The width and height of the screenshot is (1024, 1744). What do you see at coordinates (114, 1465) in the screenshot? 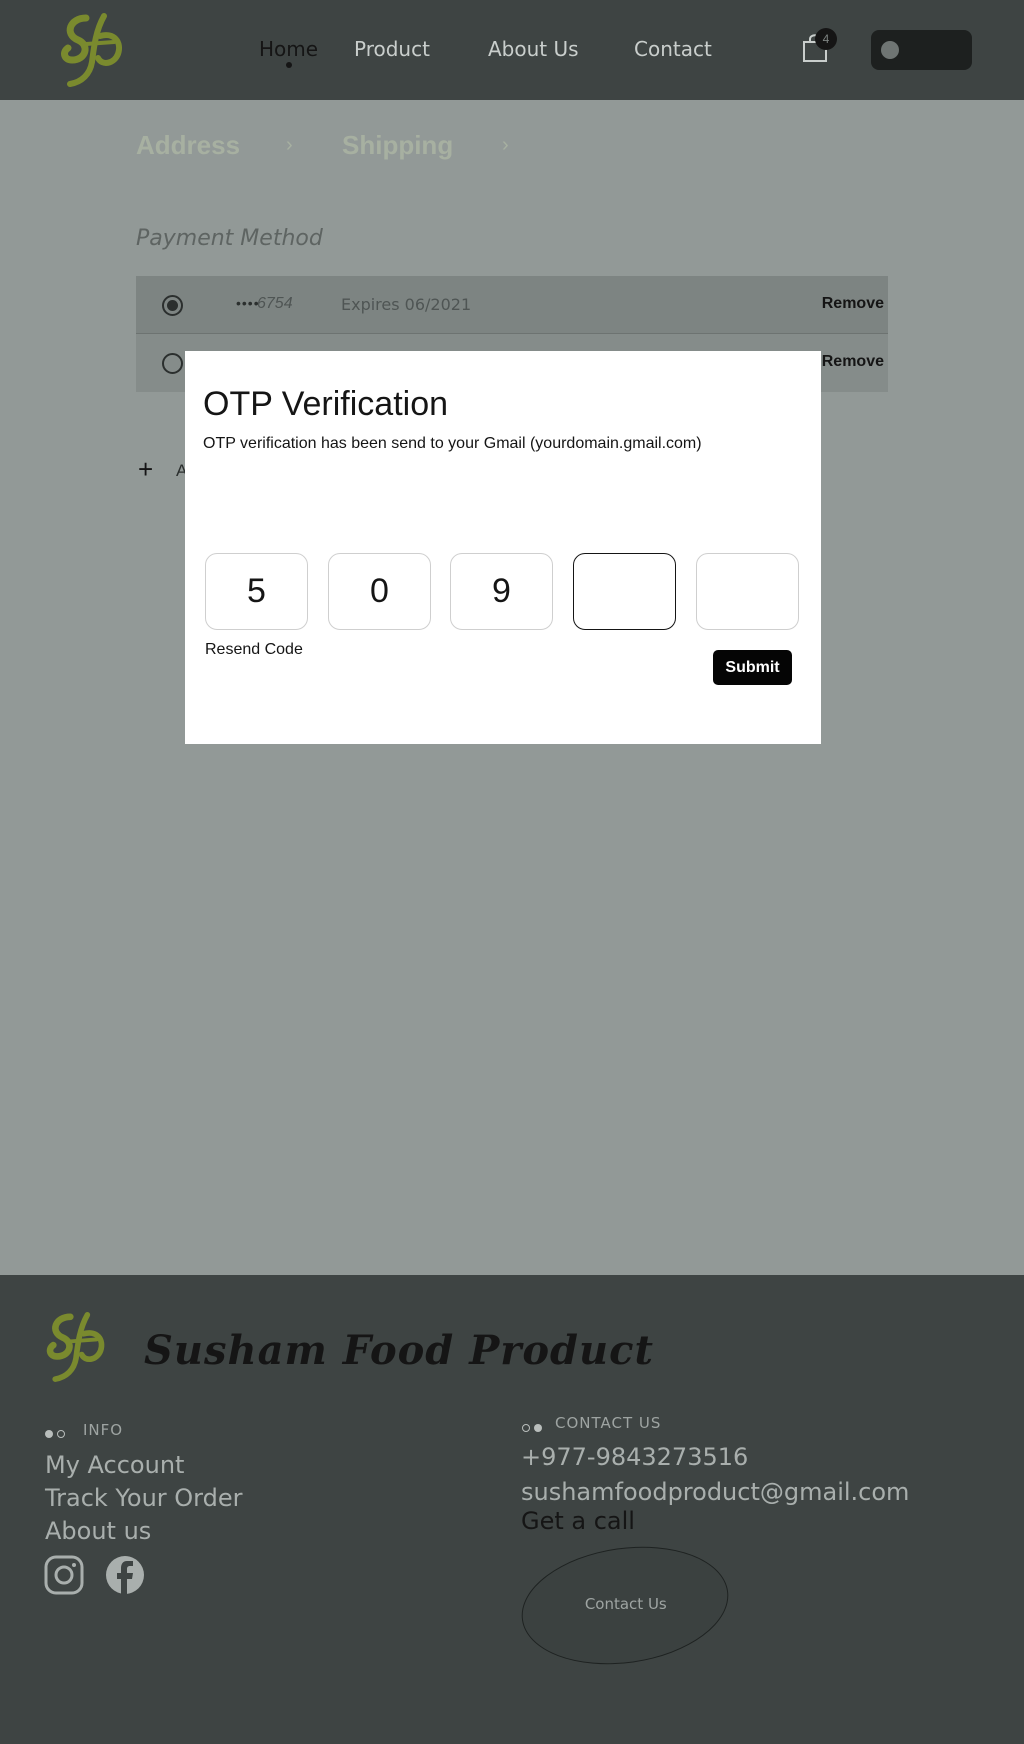
I see `footer-link-my-account: My Account` at bounding box center [114, 1465].